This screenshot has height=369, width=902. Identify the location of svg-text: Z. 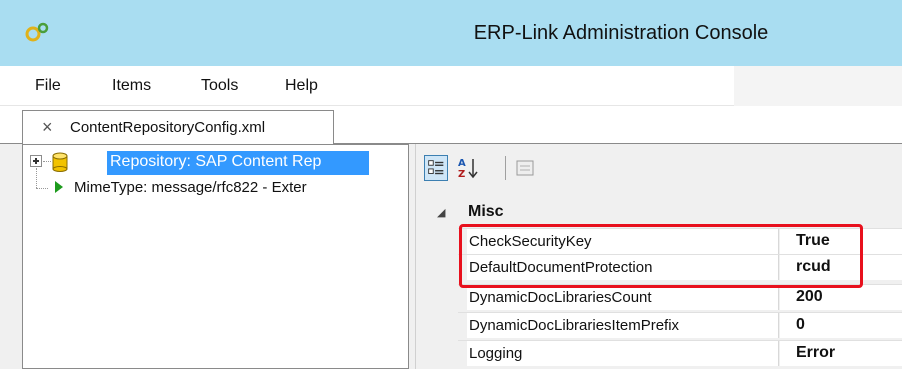
(461, 174).